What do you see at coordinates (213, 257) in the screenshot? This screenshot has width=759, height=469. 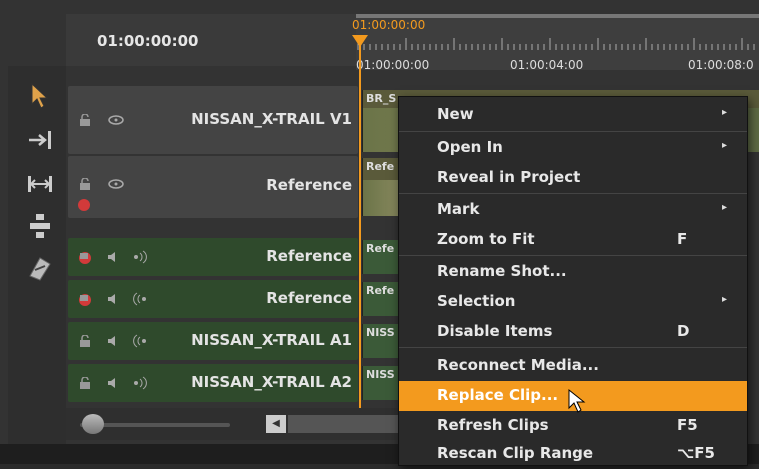 I see `track-header-reference-audio-1: Reference` at bounding box center [213, 257].